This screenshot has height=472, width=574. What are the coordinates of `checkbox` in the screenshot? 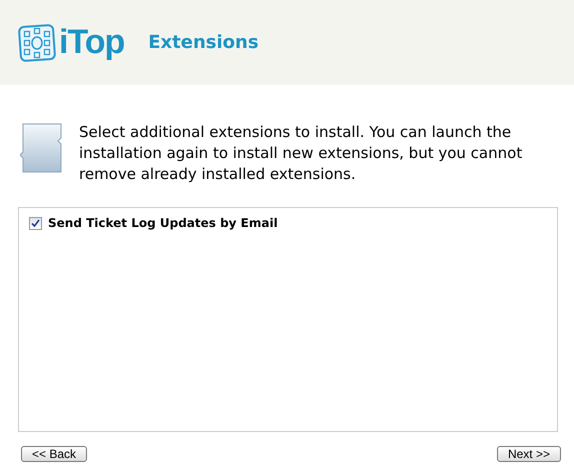 It's located at (35, 223).